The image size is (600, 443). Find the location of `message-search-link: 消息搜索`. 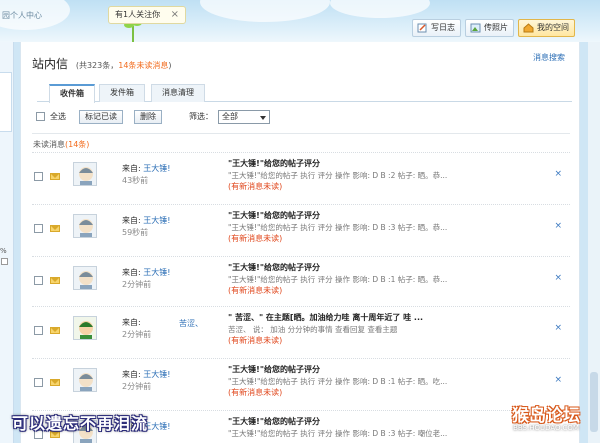

message-search-link: 消息搜索 is located at coordinates (549, 57).